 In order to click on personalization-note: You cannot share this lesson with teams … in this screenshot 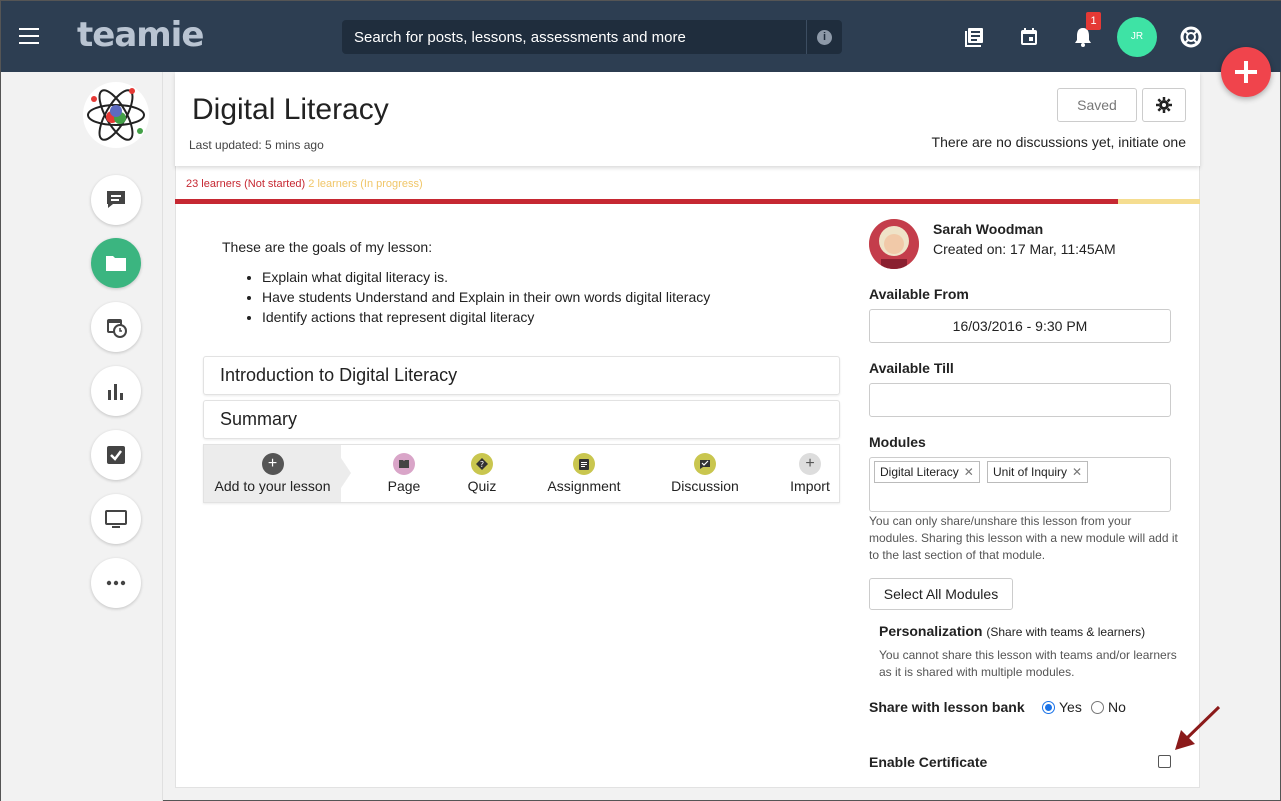, I will do `click(1028, 663)`.